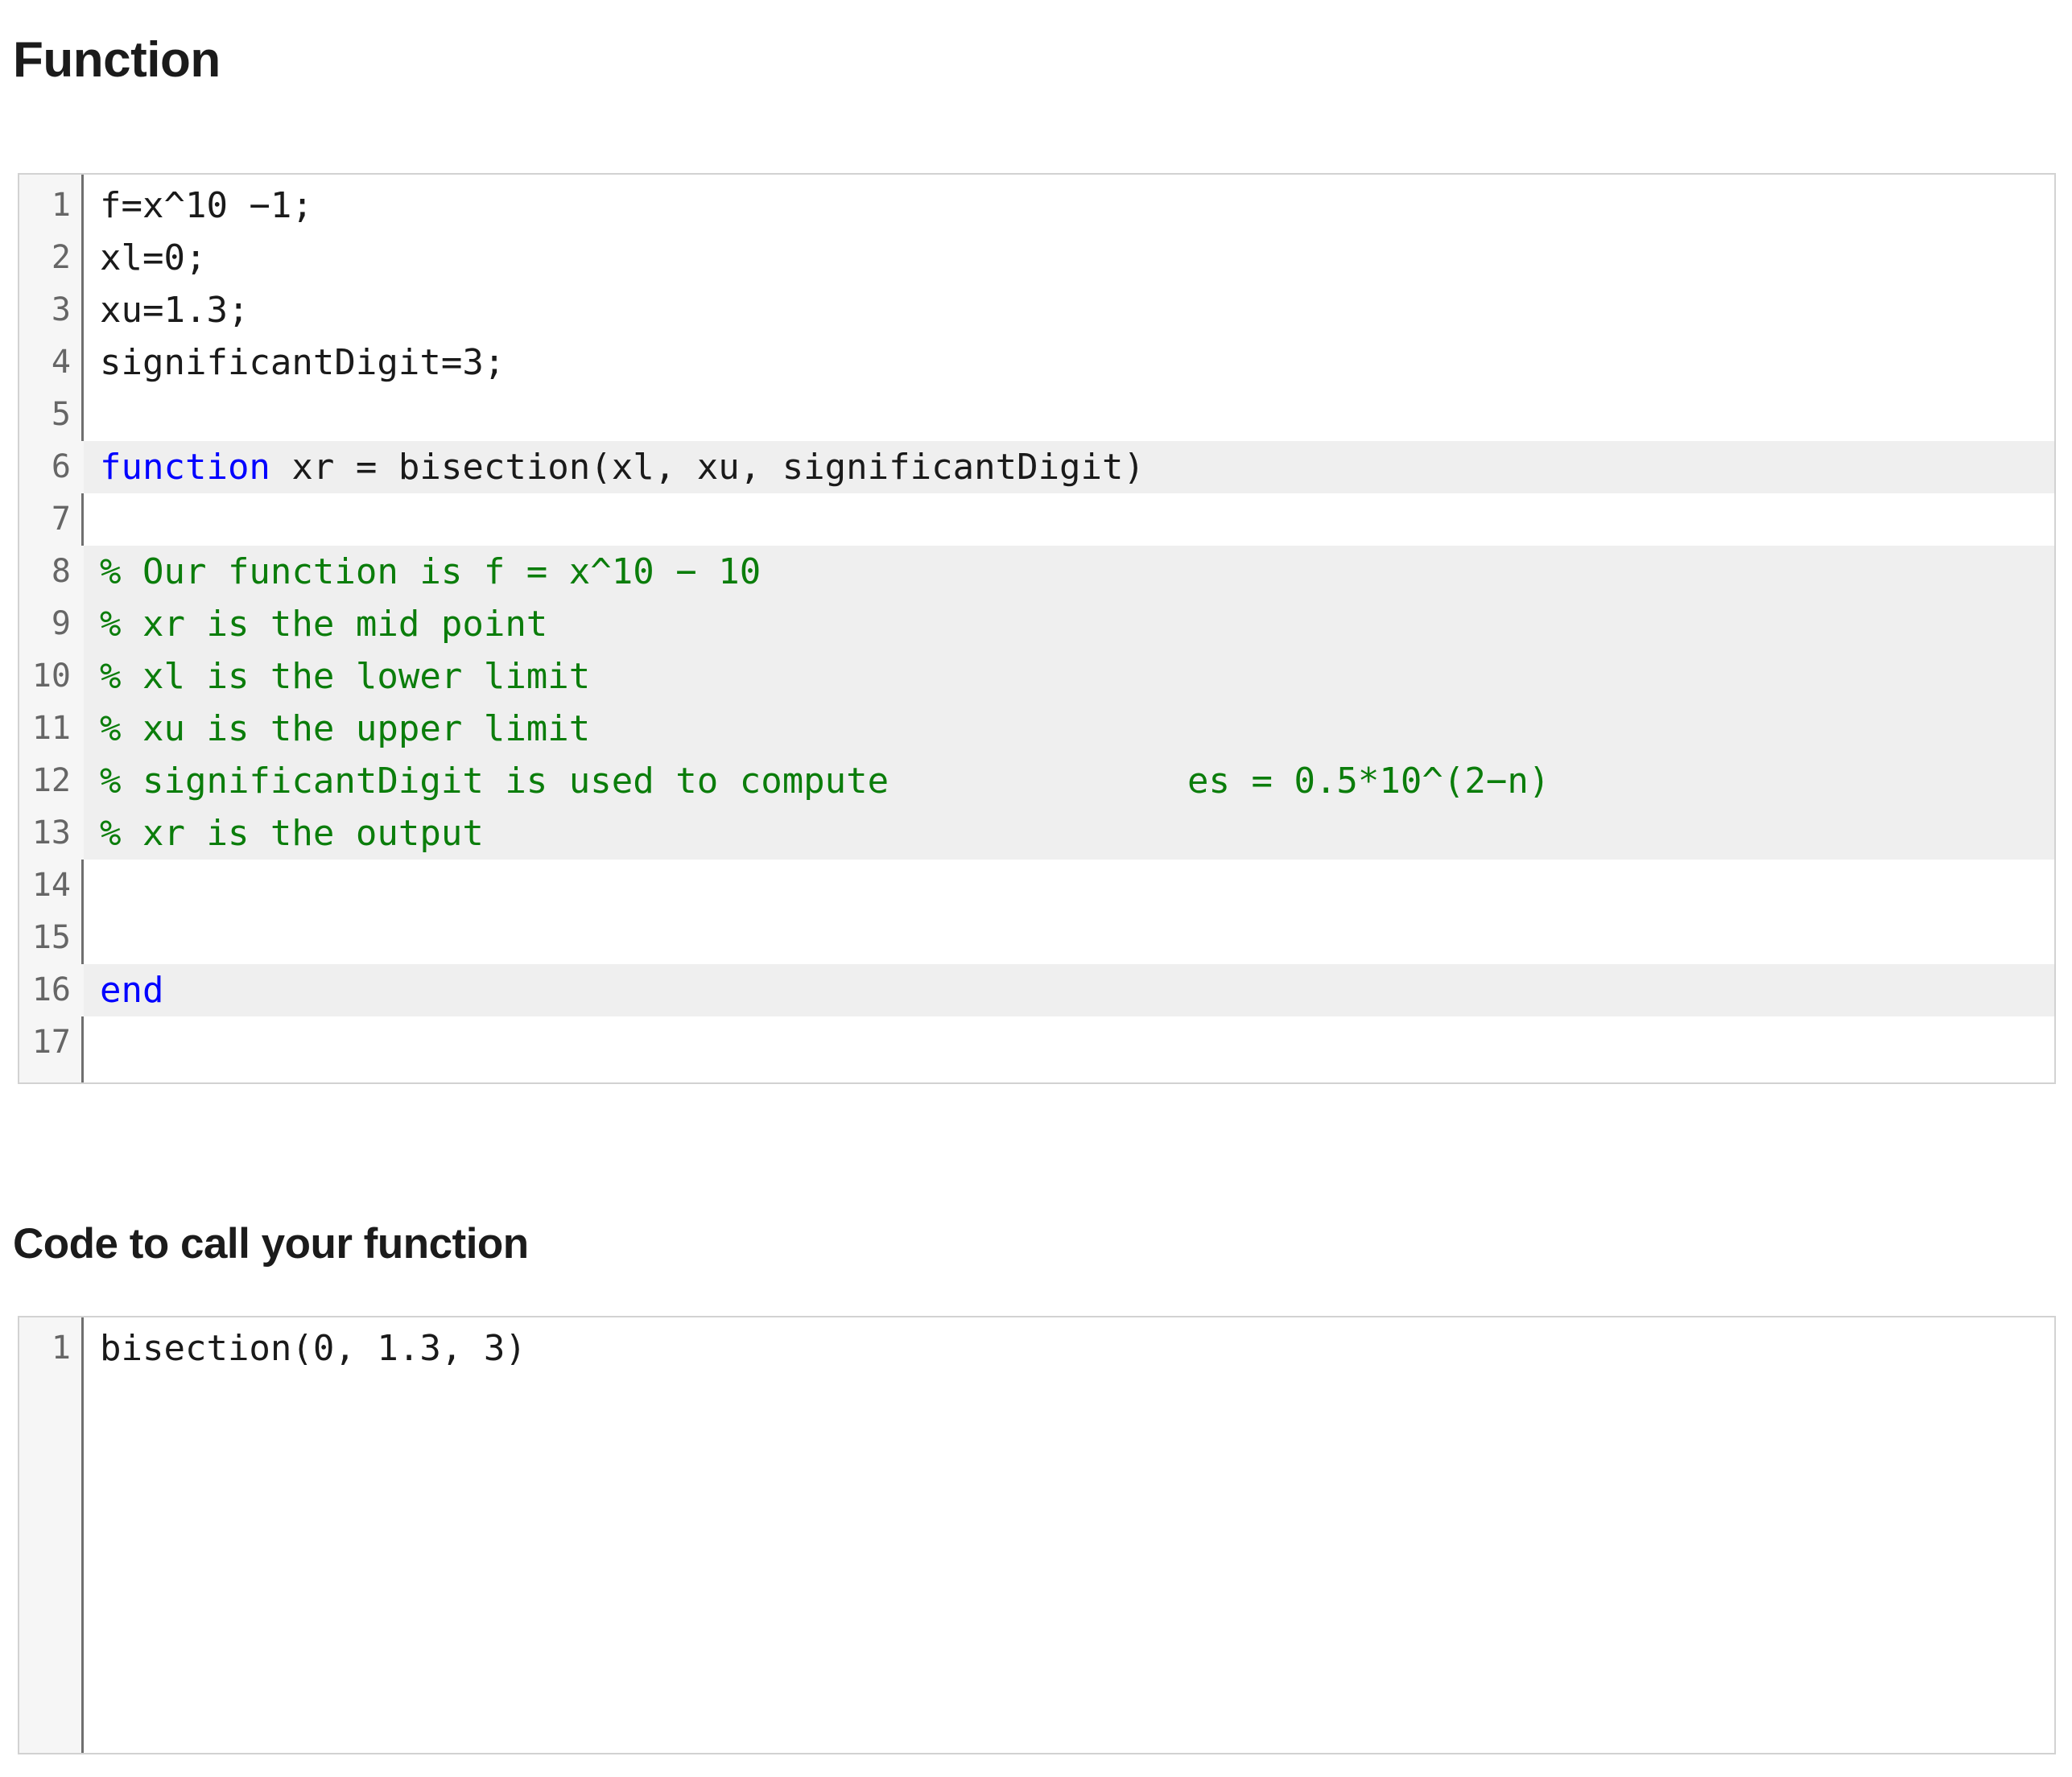 This screenshot has height=1777, width=2072. I want to click on function-code-line: 16 end, so click(1036, 990).